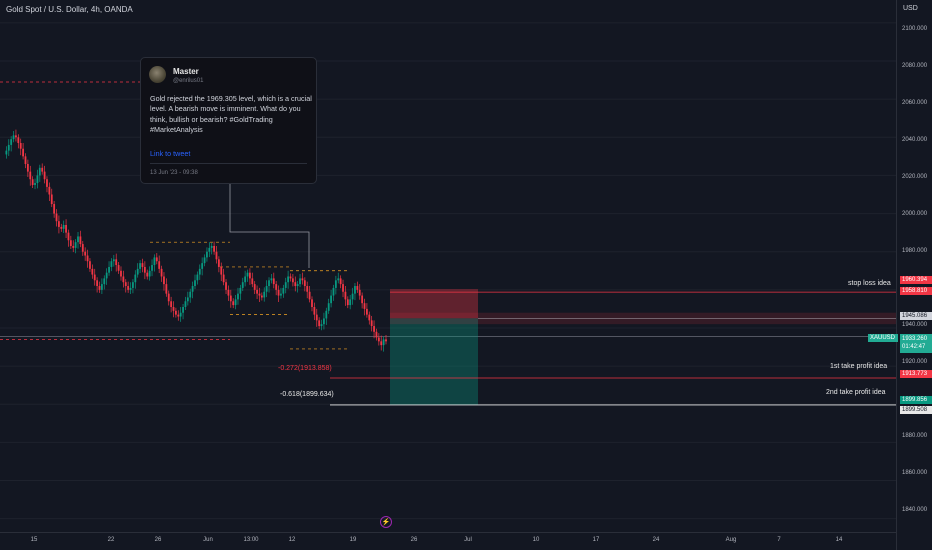  Describe the element at coordinates (434, 361) in the screenshot. I see `take-profit-zone` at that location.